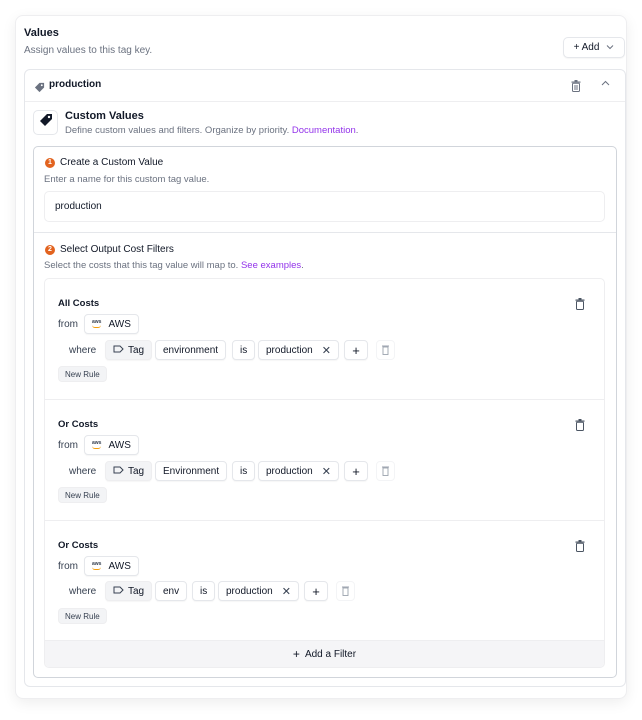  Describe the element at coordinates (127, 179) in the screenshot. I see `step-1-subtitle: Enter a name for this custom tag value.` at that location.